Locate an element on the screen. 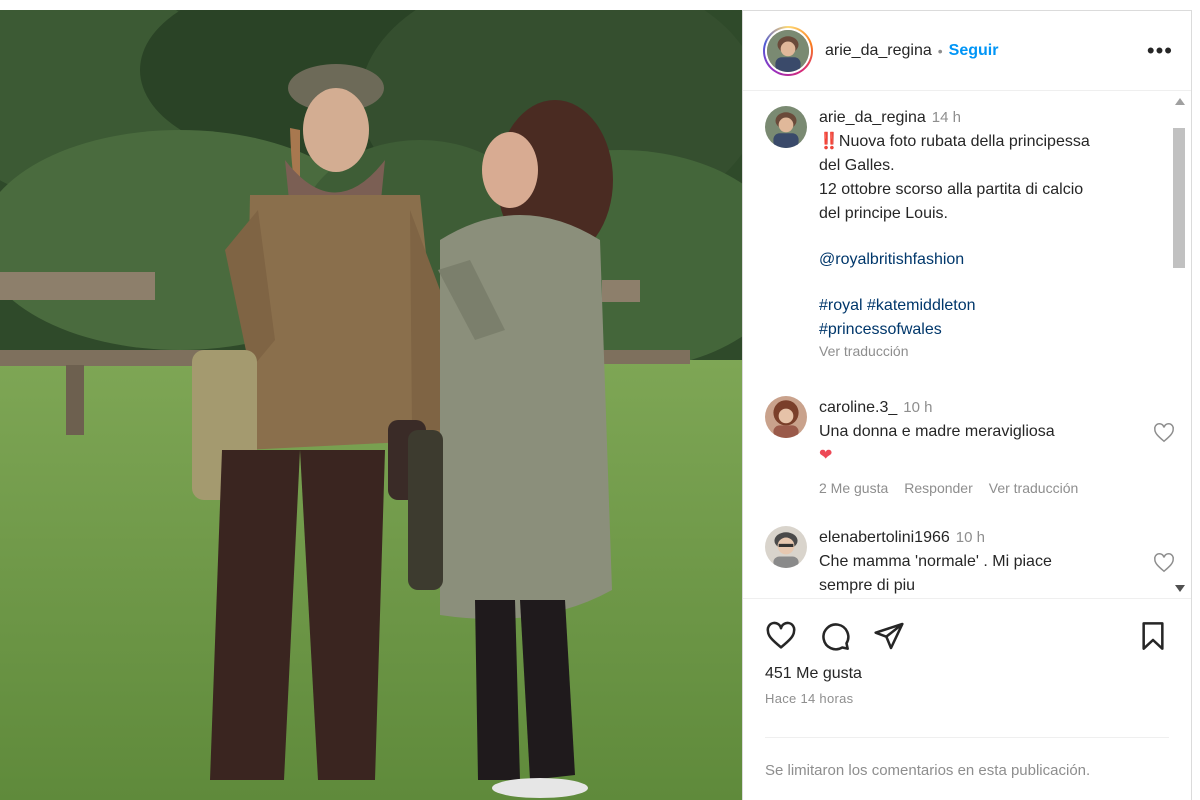 The height and width of the screenshot is (800, 1200). caption-avatar is located at coordinates (786, 127).